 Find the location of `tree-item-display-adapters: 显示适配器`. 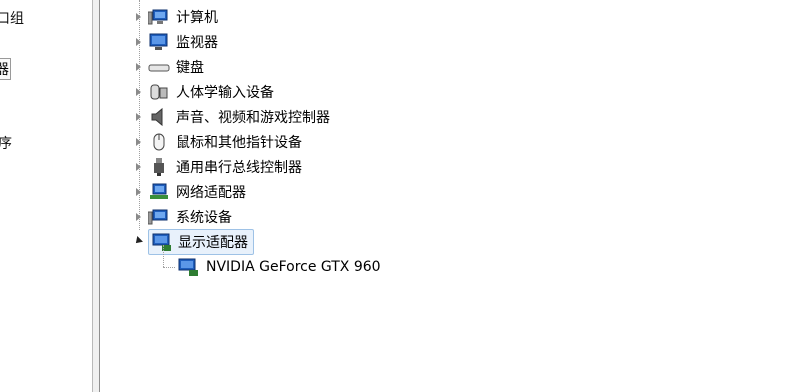

tree-item-display-adapters: 显示适配器 is located at coordinates (193, 242).